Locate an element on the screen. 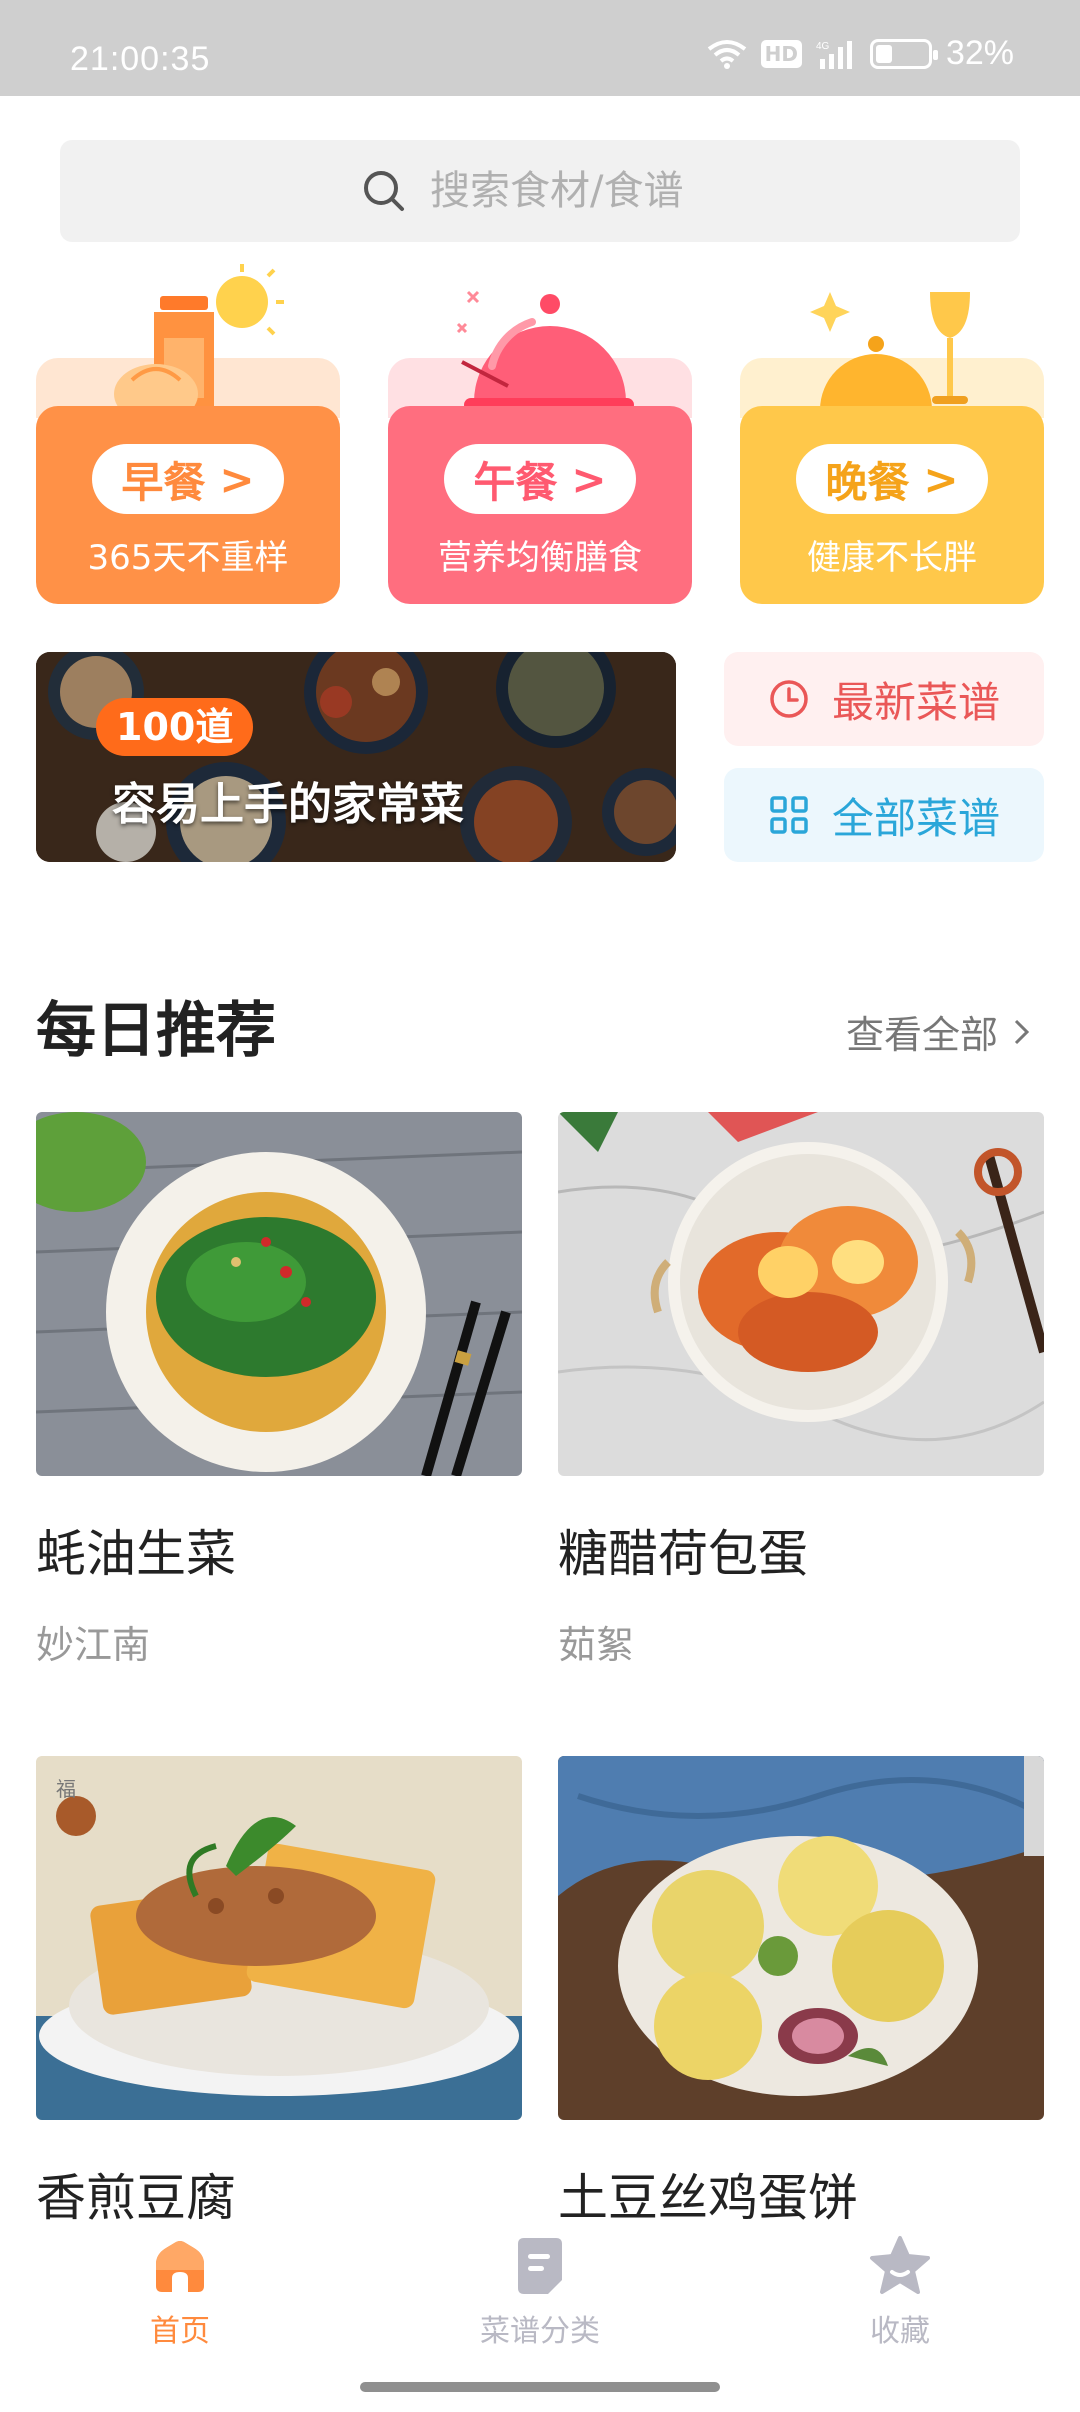 The image size is (1080, 2412). hd-badge: HD is located at coordinates (781, 53).